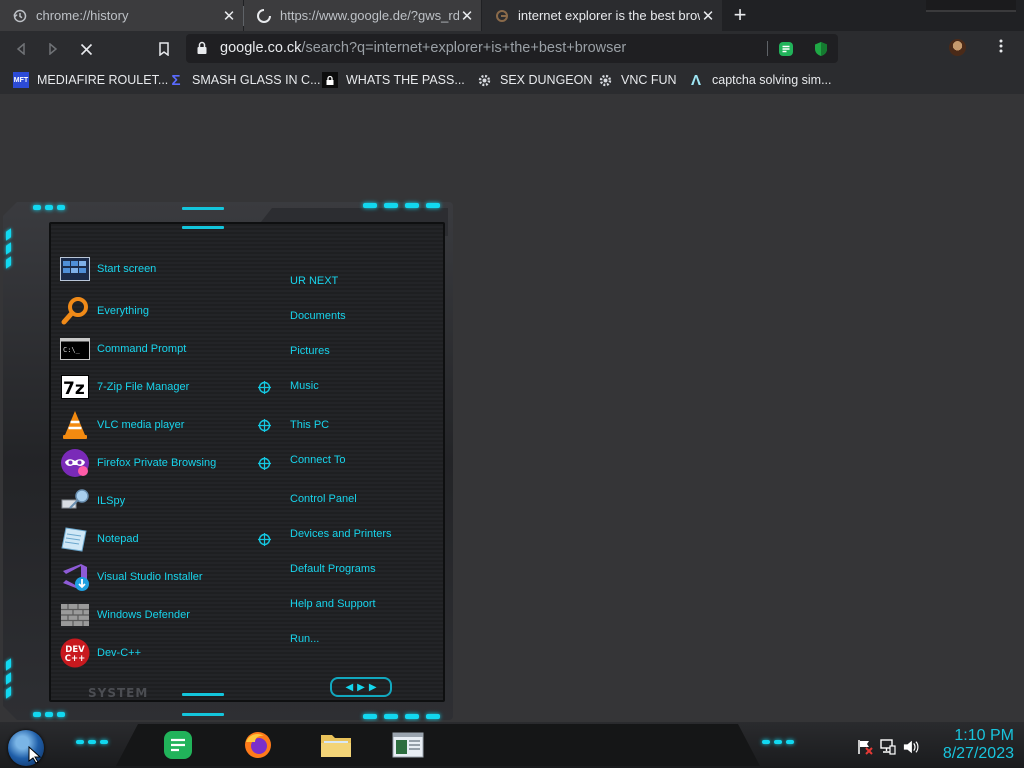  I want to click on place-music: Music, so click(304, 386).